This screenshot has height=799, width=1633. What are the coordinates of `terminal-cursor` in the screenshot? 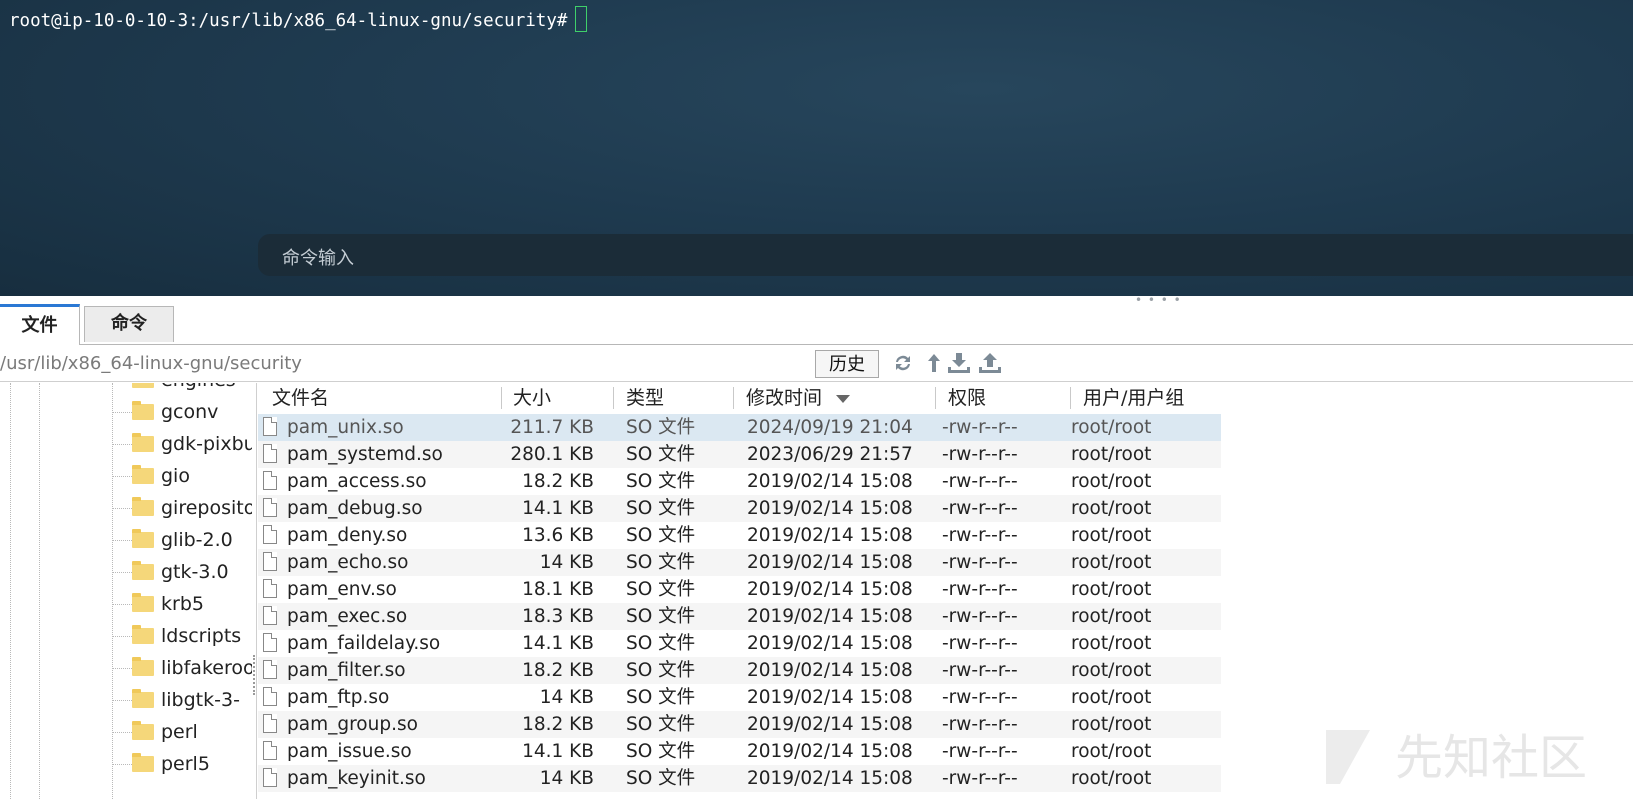 It's located at (581, 19).